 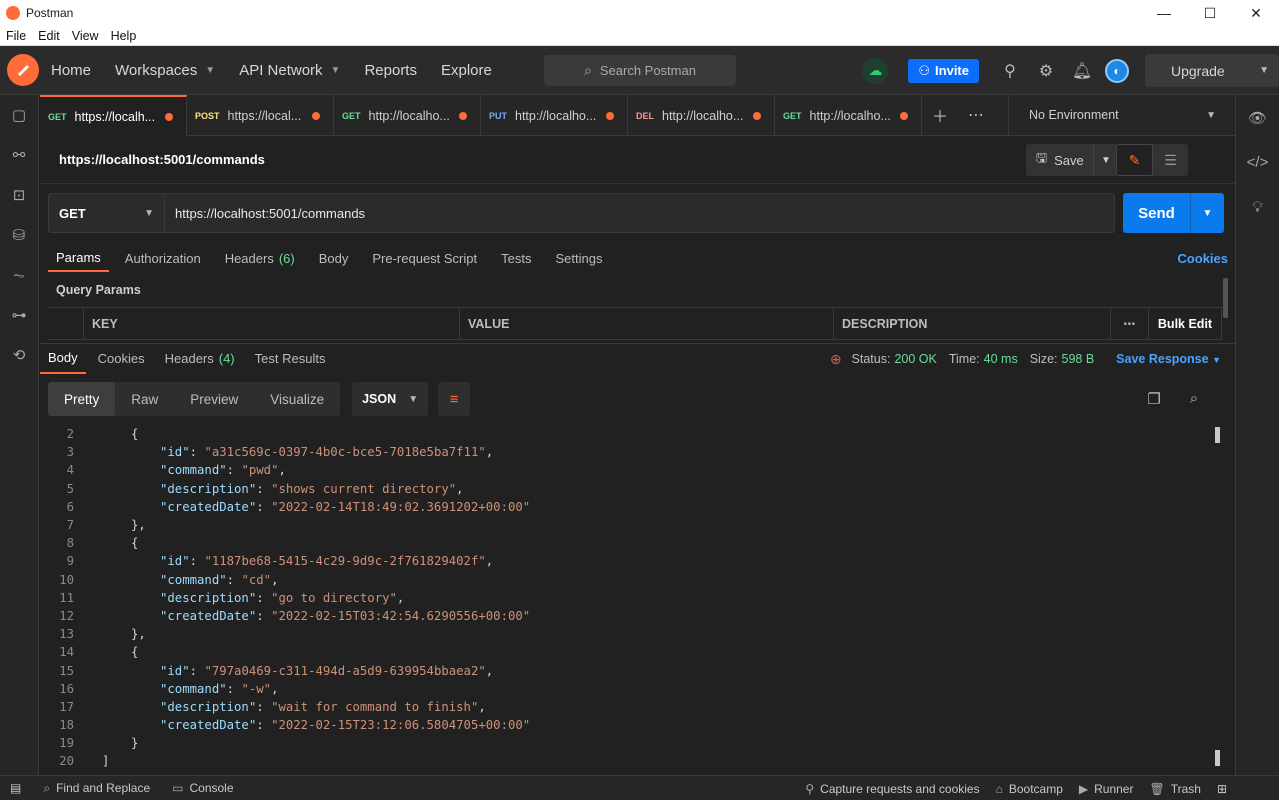 I want to click on gear-icon: ⚙, so click(x=1046, y=71).